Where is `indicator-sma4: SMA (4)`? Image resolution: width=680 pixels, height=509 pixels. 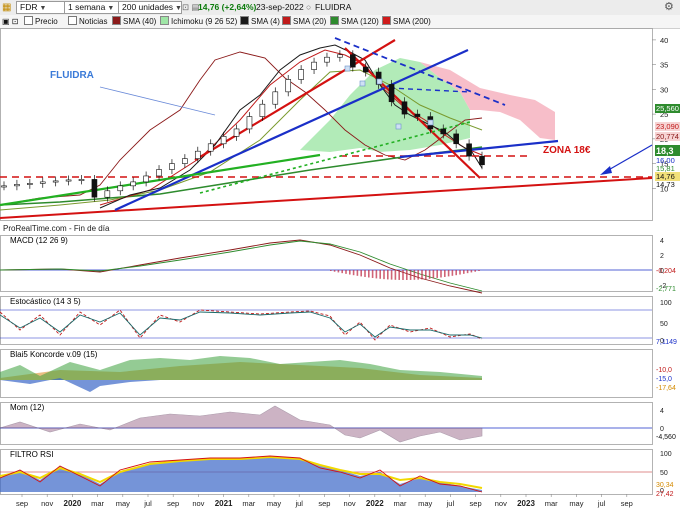
indicator-sma4: SMA (4) is located at coordinates (260, 21).